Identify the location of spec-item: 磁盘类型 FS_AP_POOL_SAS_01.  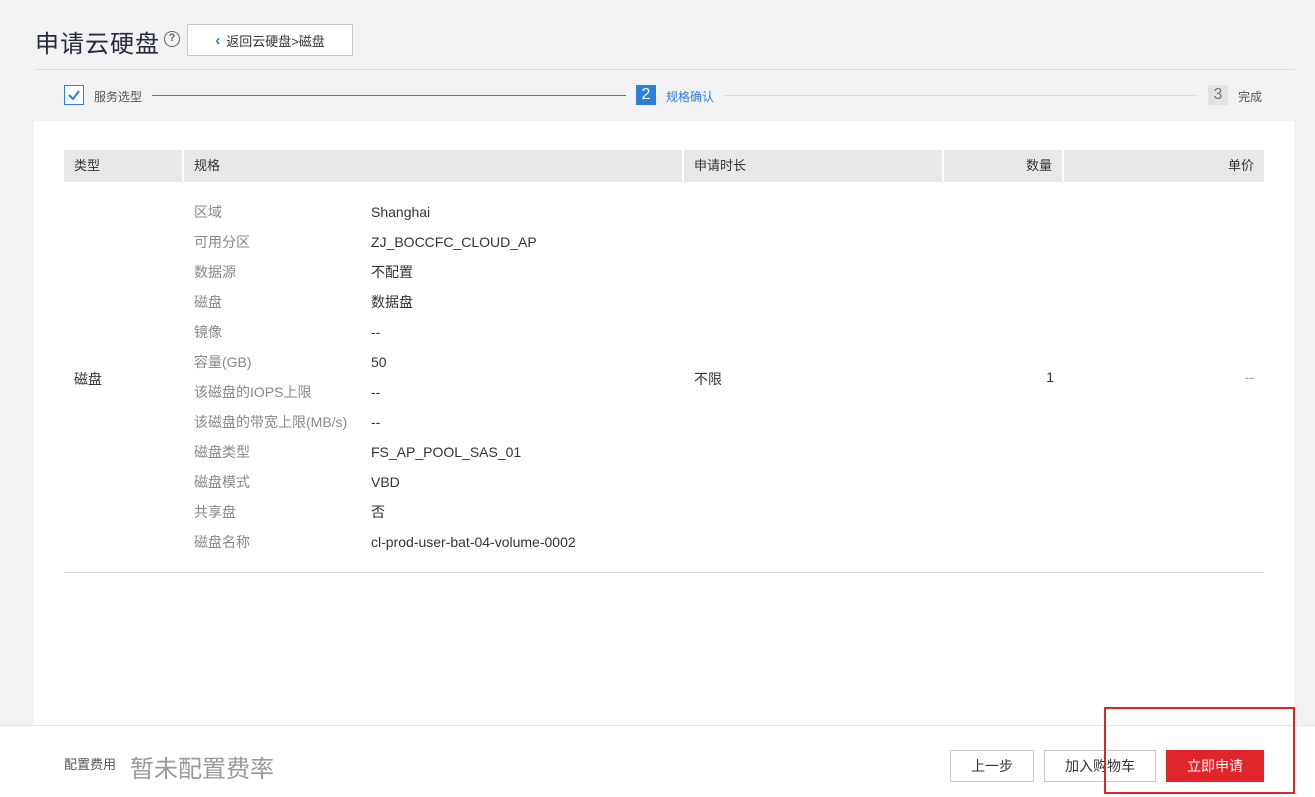
(439, 452).